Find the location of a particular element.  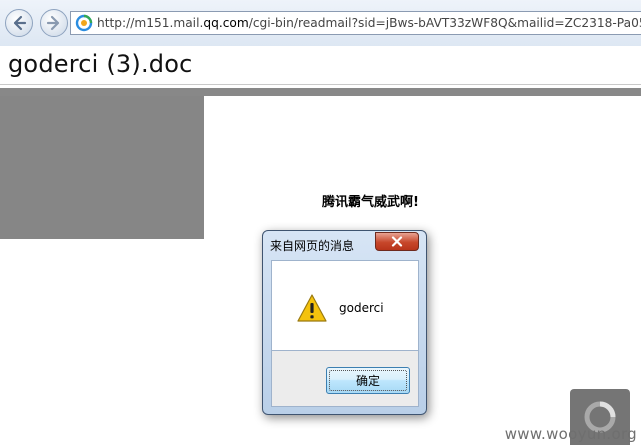

back-arrow-icon is located at coordinates (20, 23).